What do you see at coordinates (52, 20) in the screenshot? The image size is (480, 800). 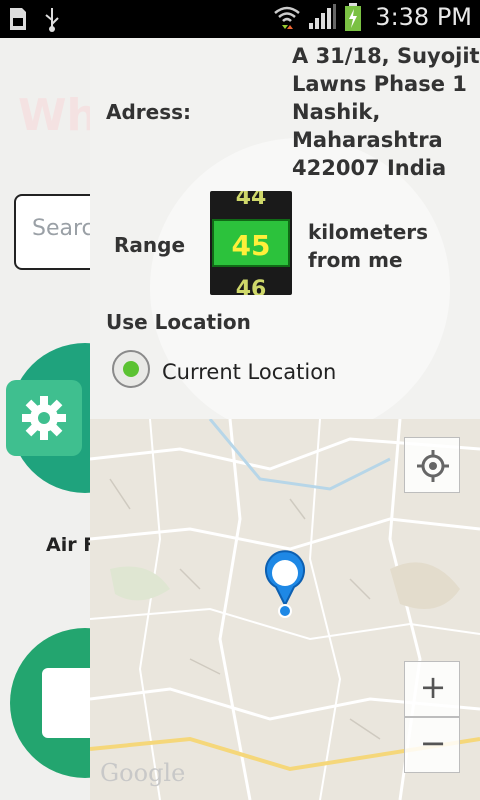 I see `usb-icon` at bounding box center [52, 20].